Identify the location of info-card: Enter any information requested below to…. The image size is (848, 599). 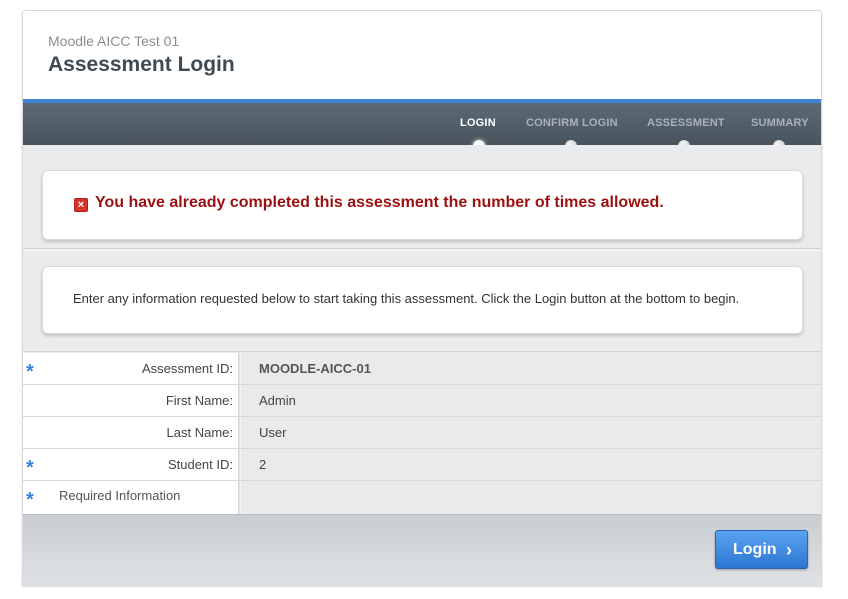
(422, 300).